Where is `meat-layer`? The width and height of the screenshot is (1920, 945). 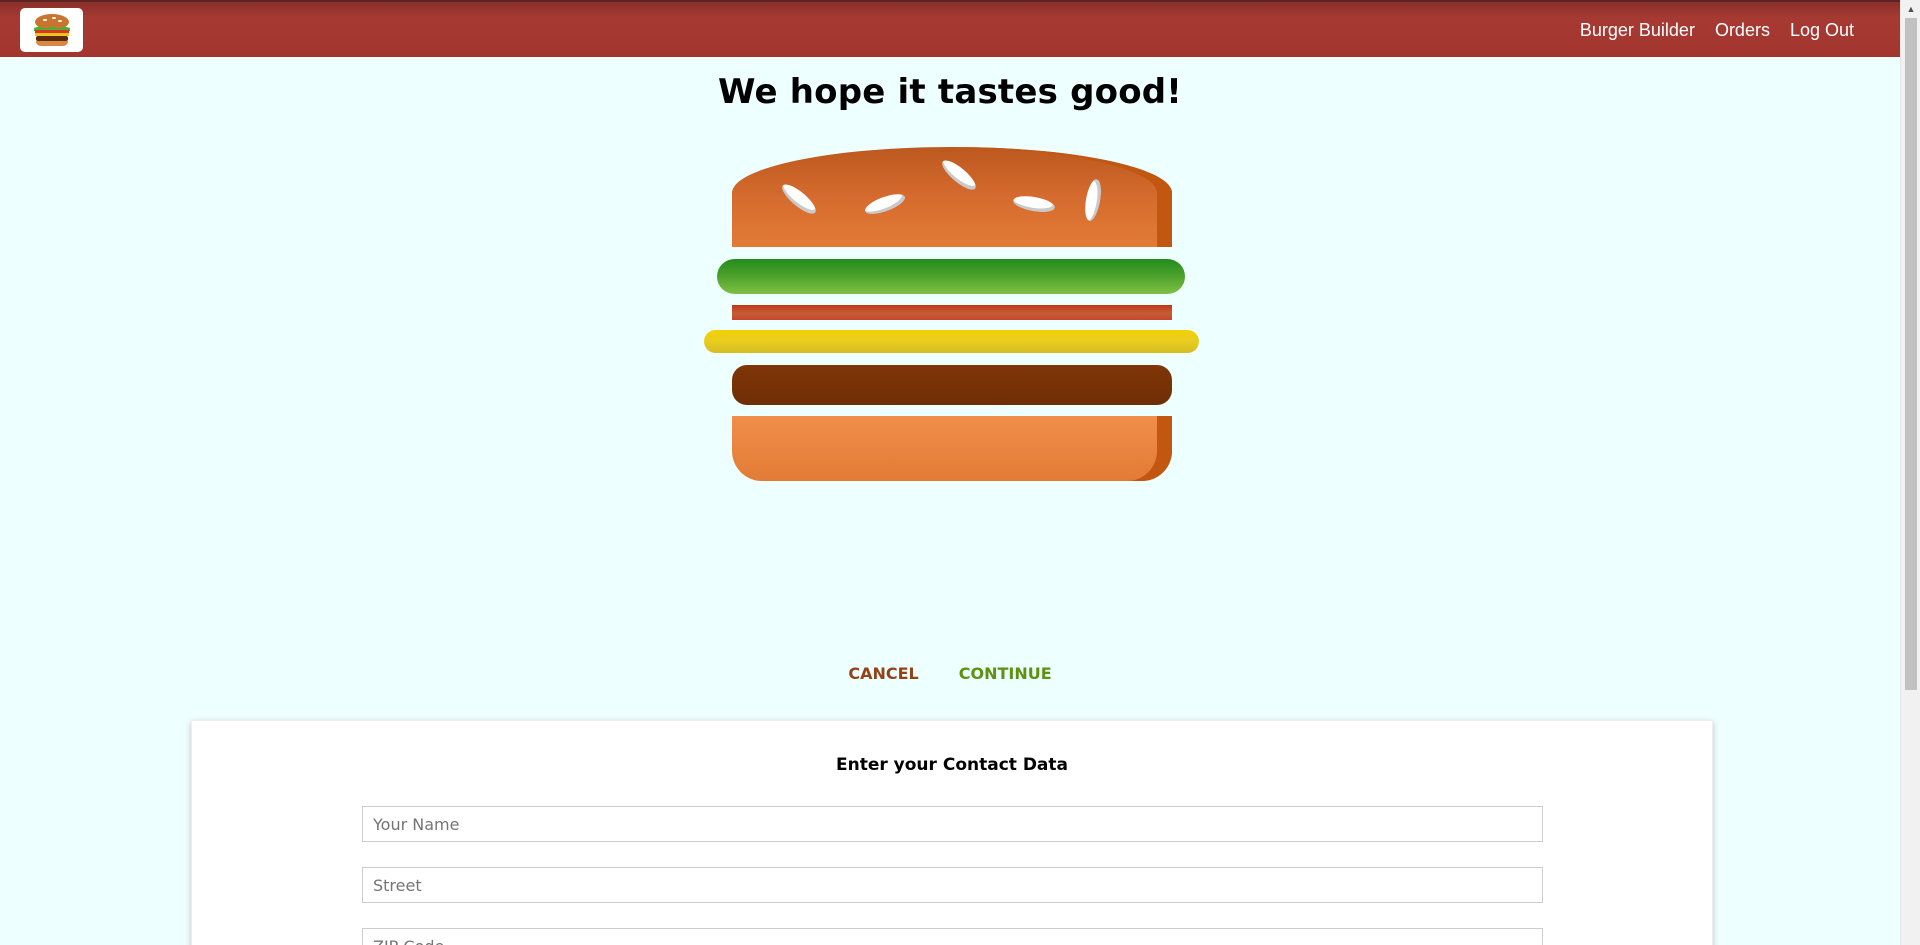 meat-layer is located at coordinates (952, 385).